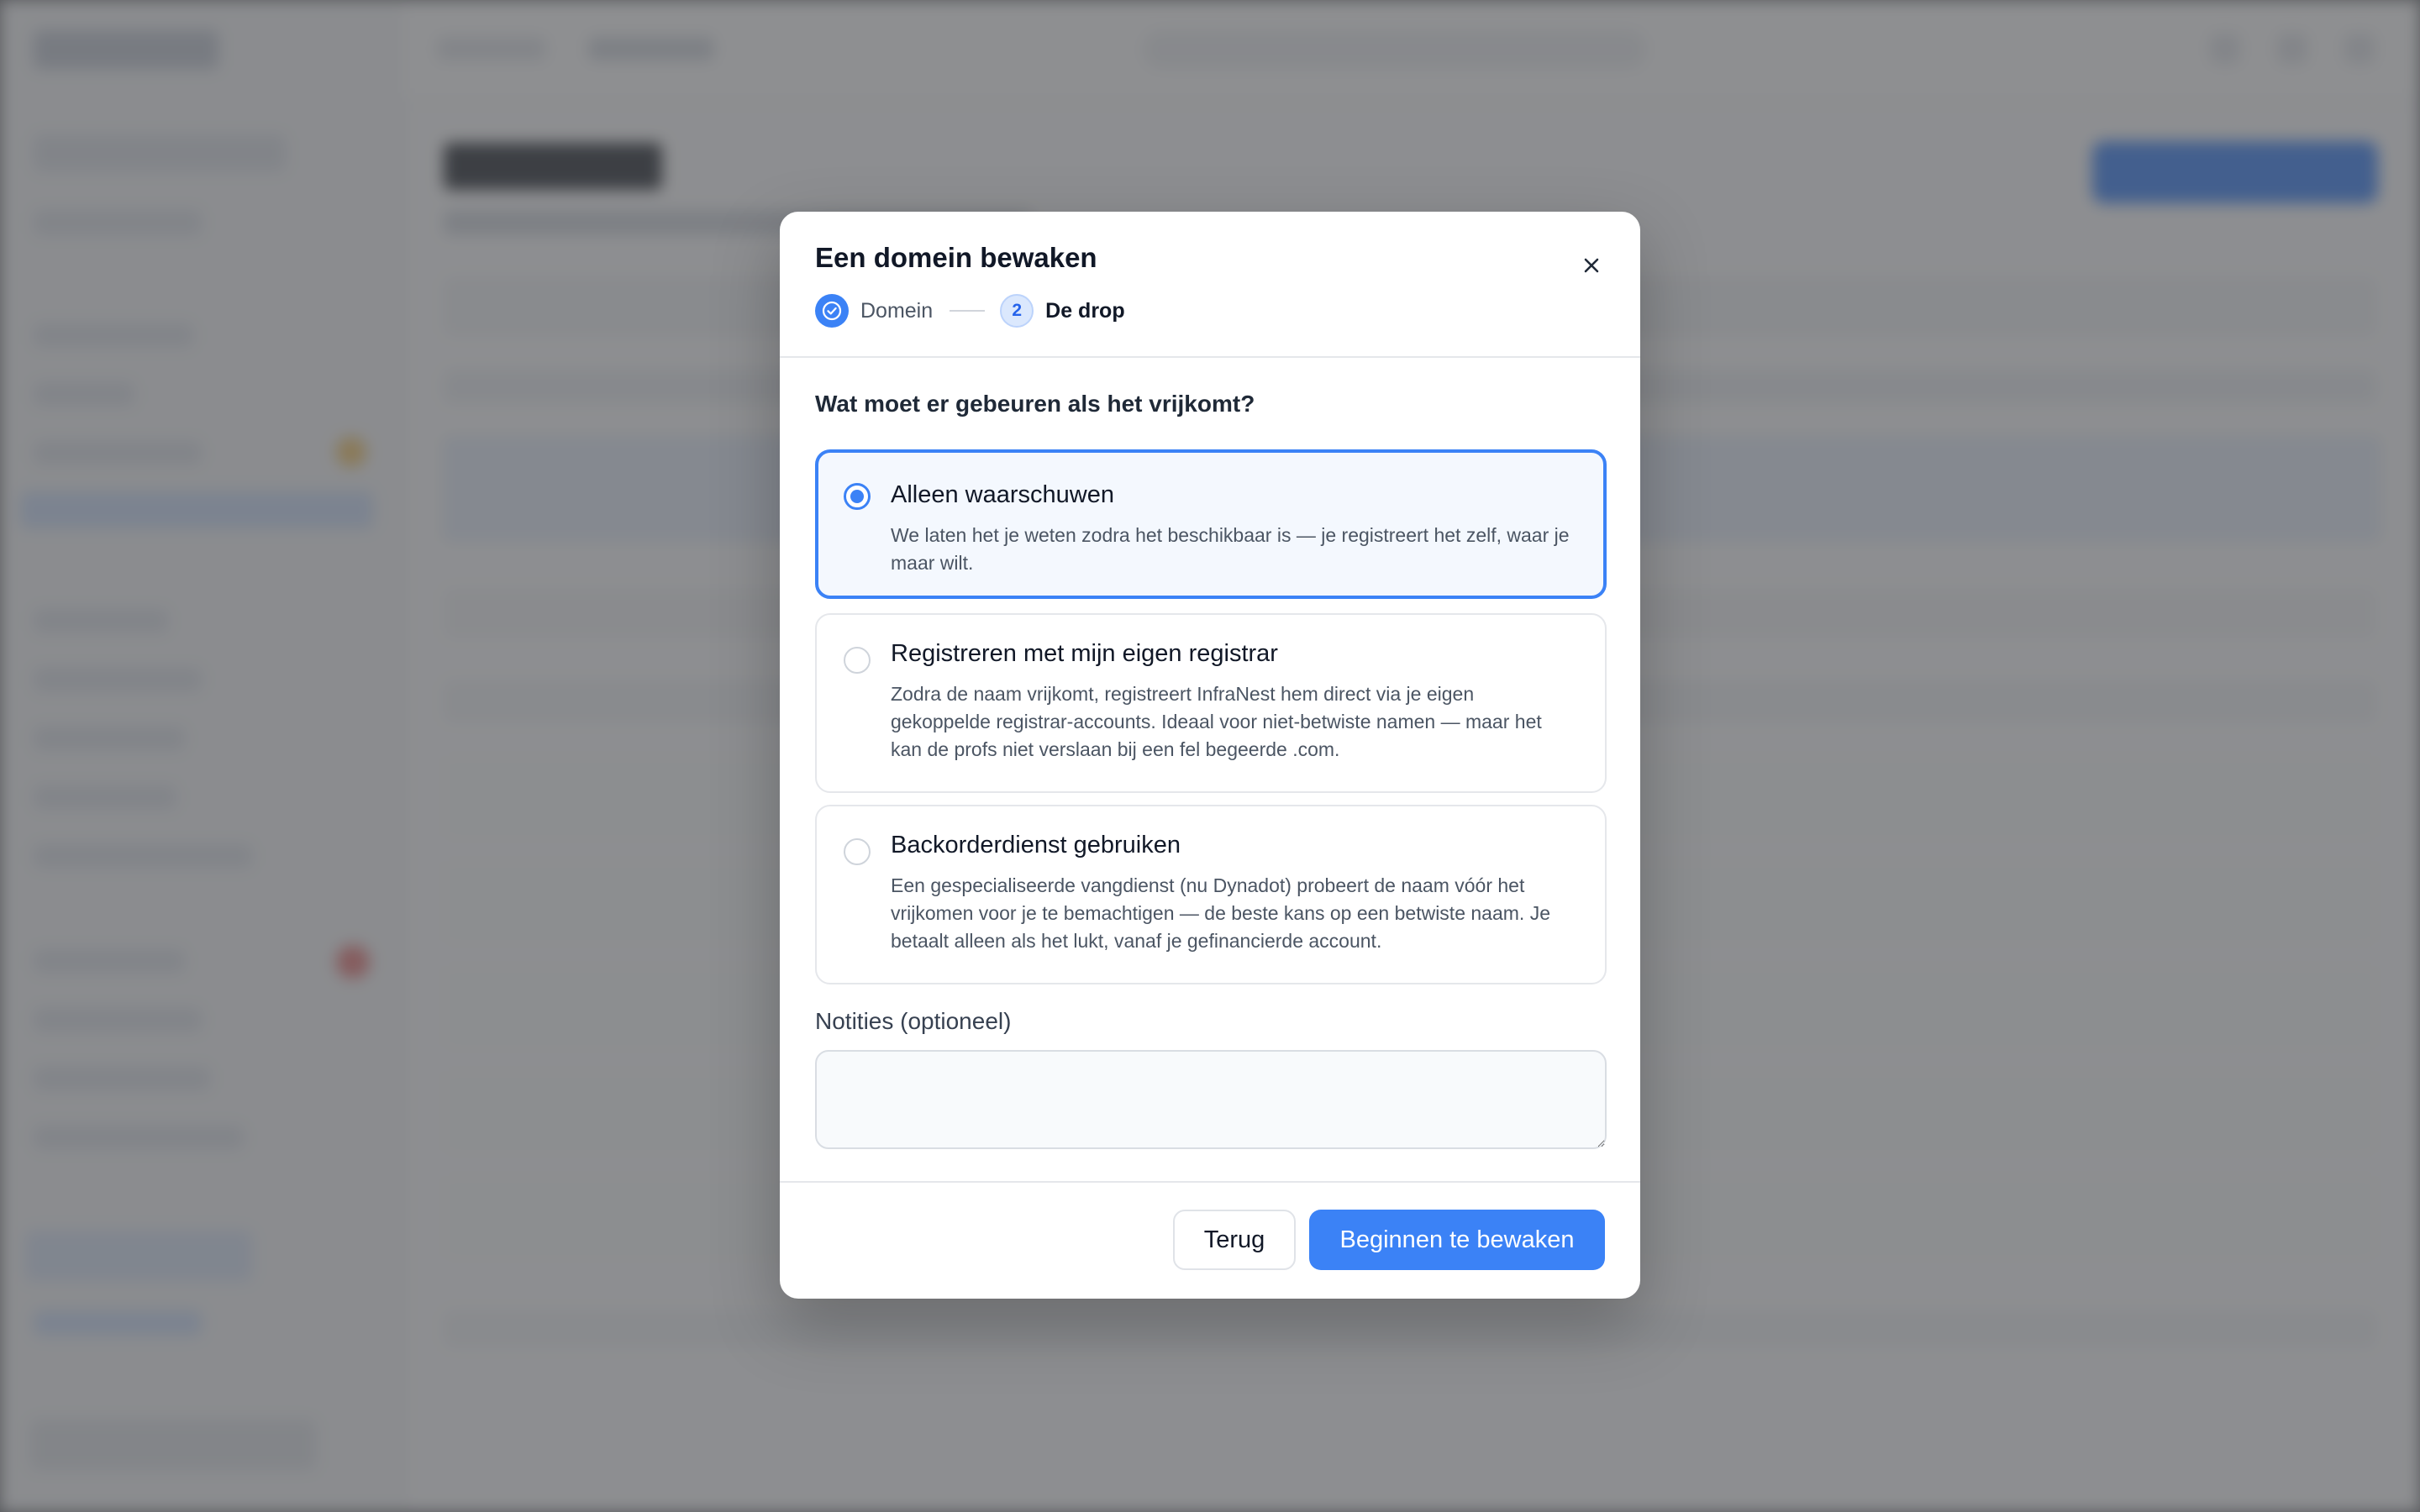 This screenshot has width=2420, height=1512. Describe the element at coordinates (1085, 310) in the screenshot. I see `step-2-label: De drop` at that location.